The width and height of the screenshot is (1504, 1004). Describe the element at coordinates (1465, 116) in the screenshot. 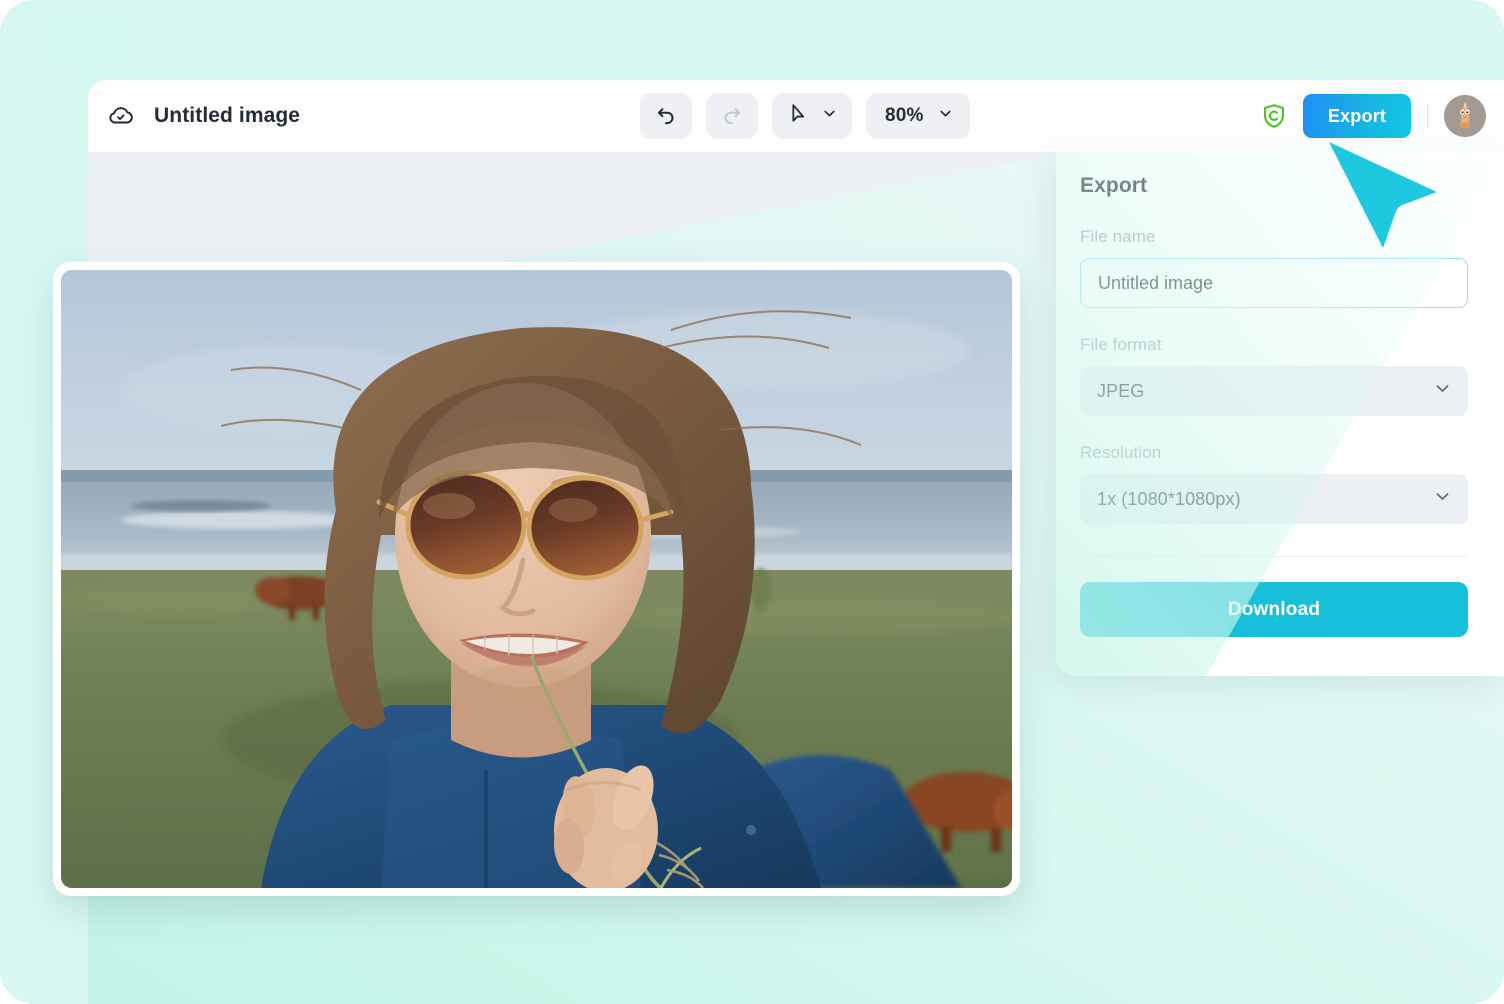

I see `user-avatar` at that location.